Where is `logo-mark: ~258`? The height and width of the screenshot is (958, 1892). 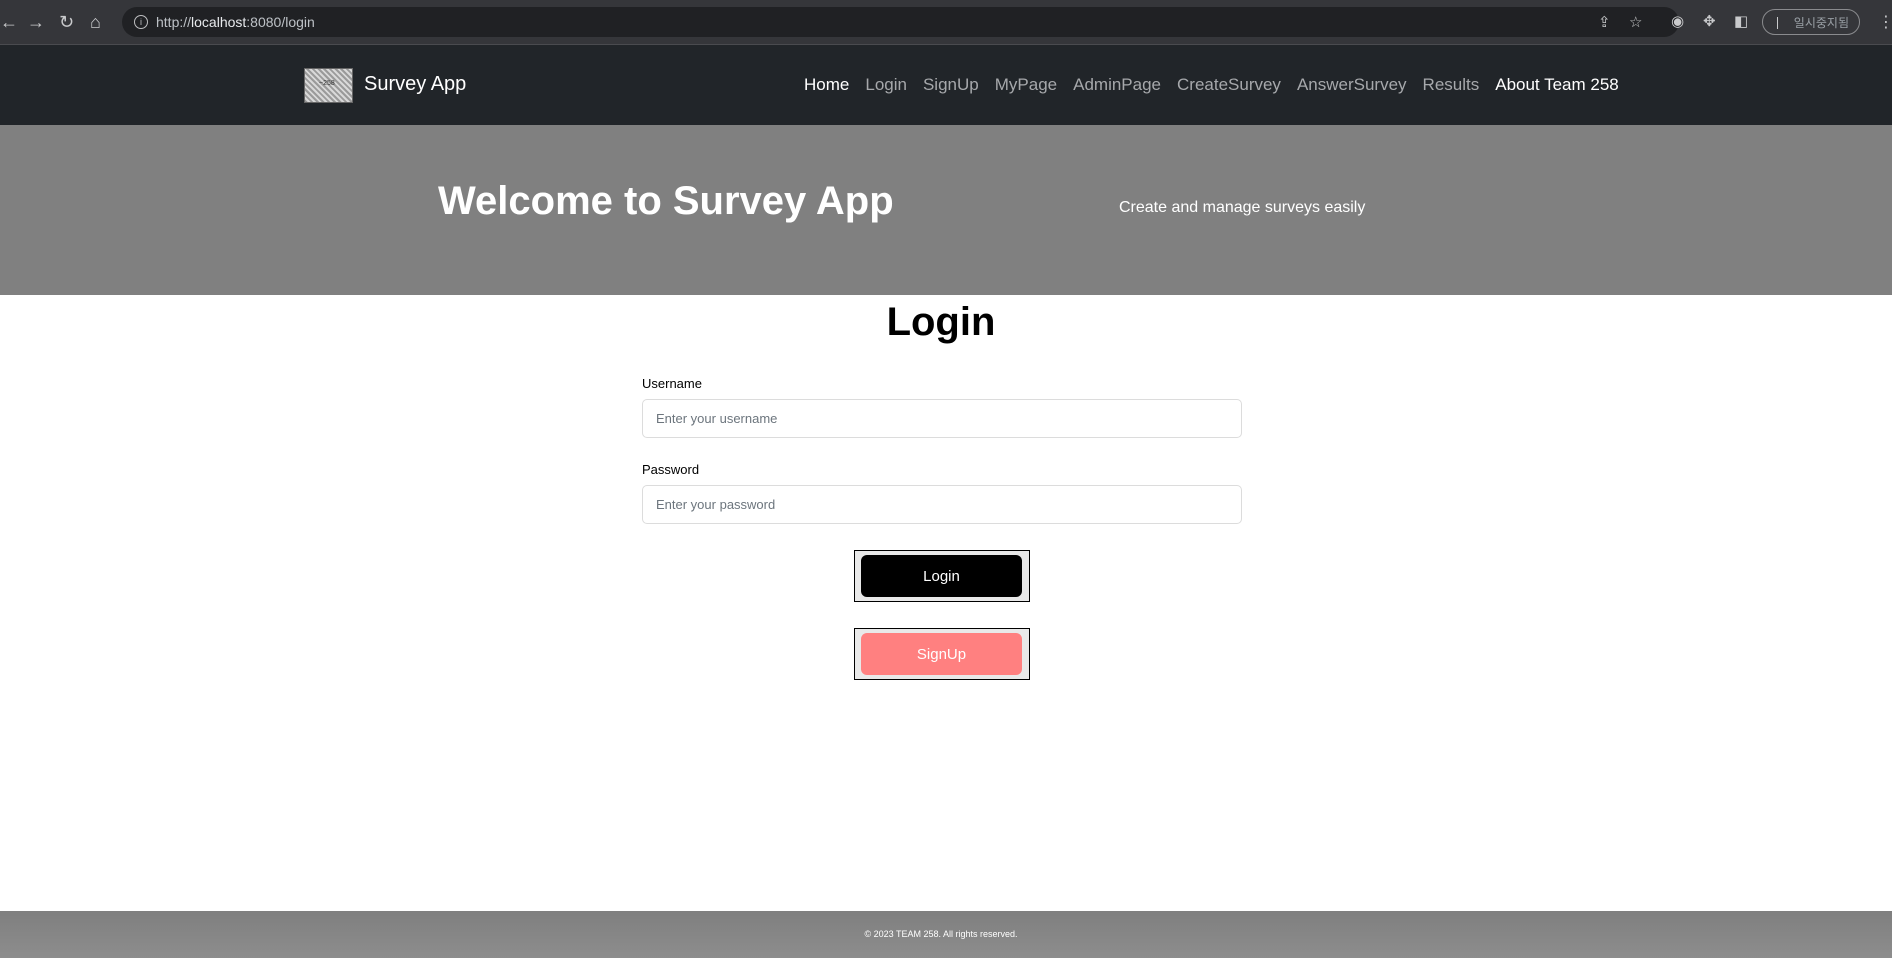
logo-mark: ~258 is located at coordinates (327, 83).